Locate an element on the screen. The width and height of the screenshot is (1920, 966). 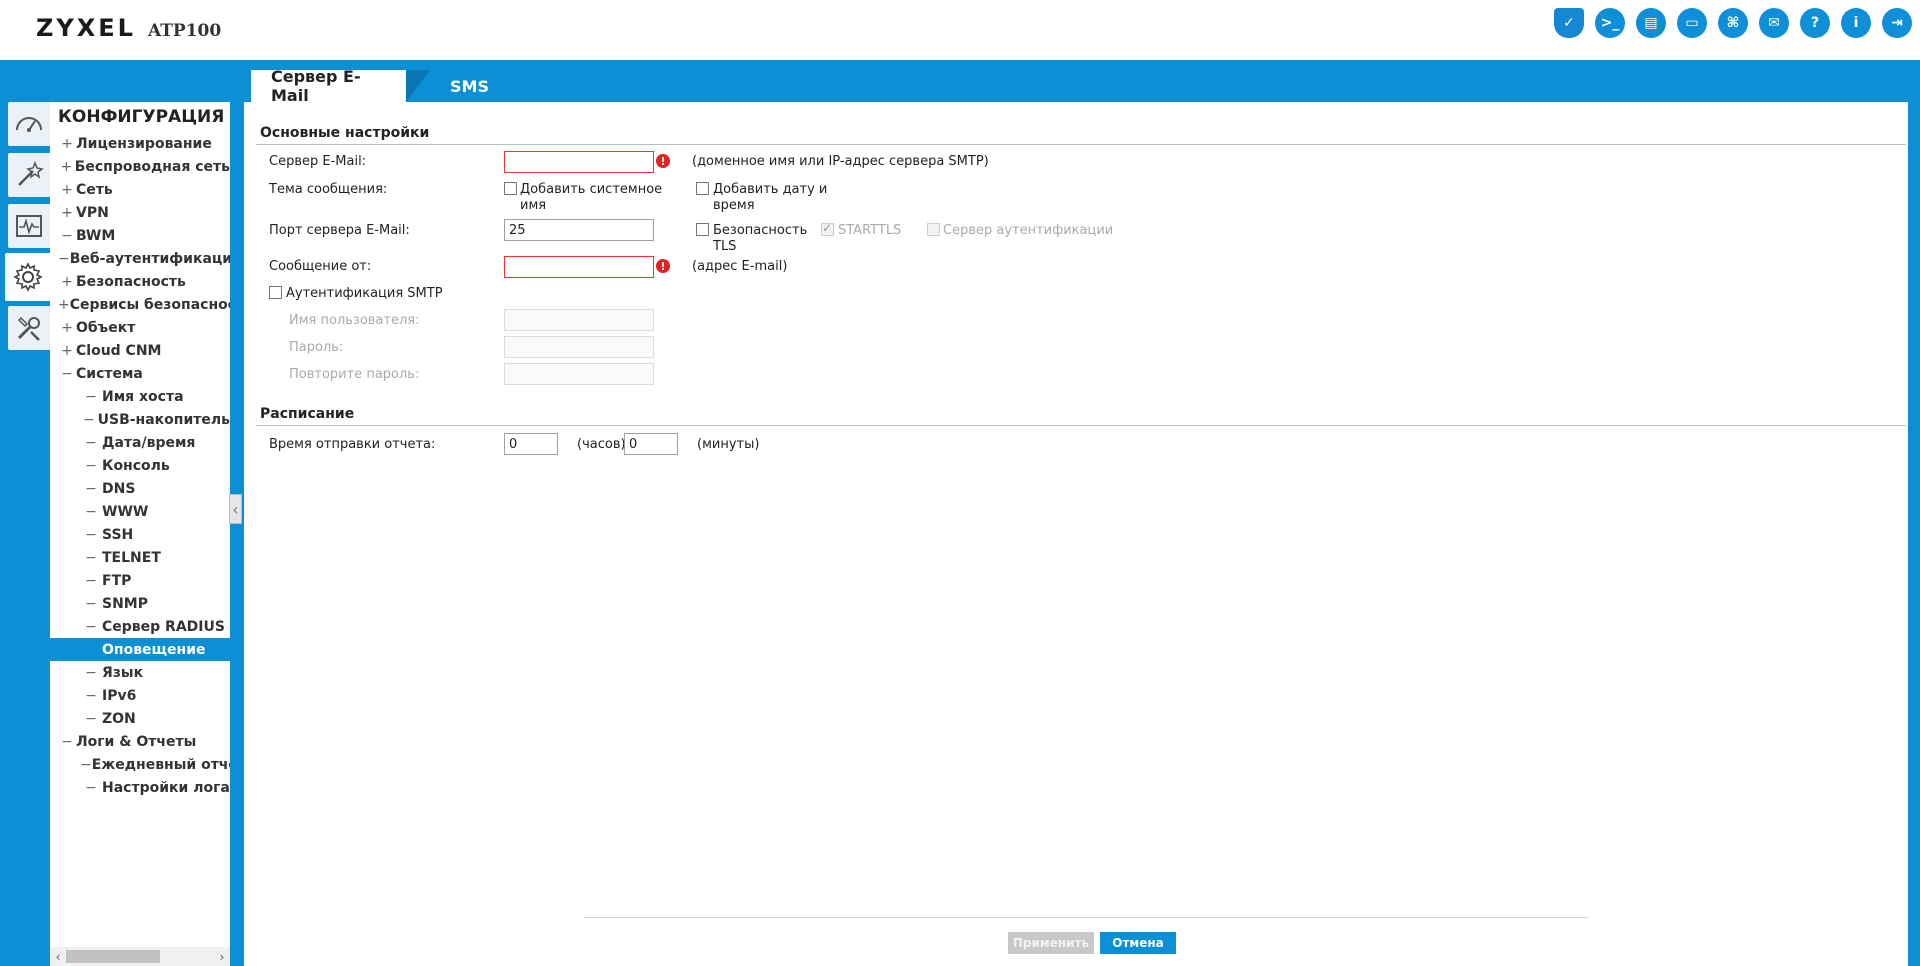
nav-item: + VPN is located at coordinates (140, 212).